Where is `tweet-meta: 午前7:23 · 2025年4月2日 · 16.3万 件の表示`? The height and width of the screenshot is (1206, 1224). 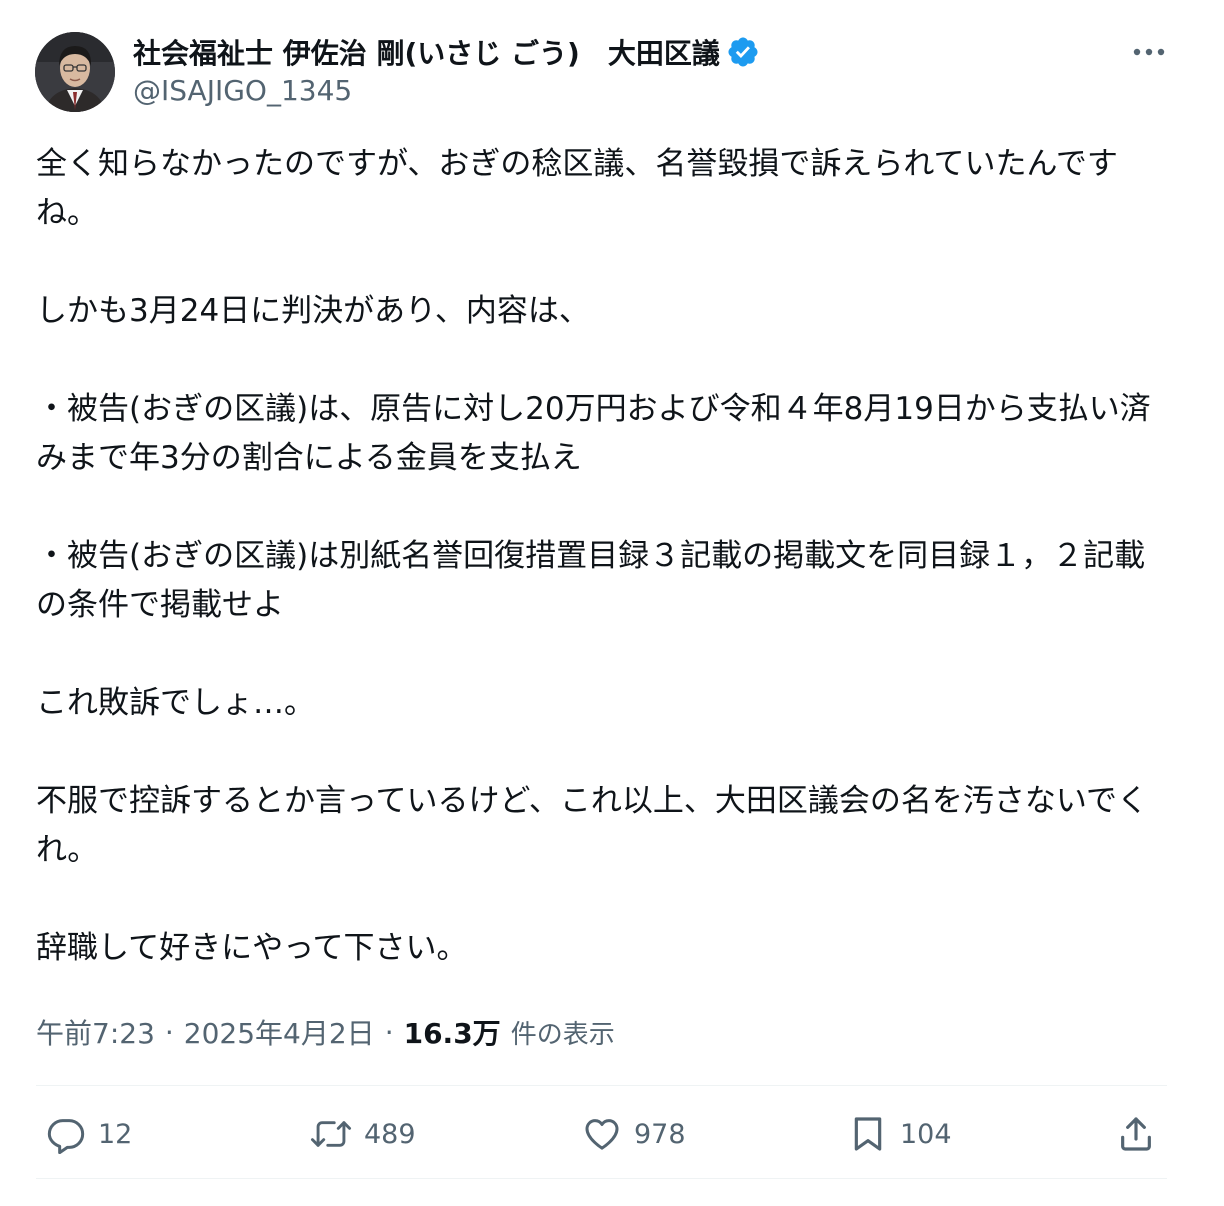
tweet-meta: 午前7:23 · 2025年4月2日 · 16.3万 件の表示 is located at coordinates (325, 1032).